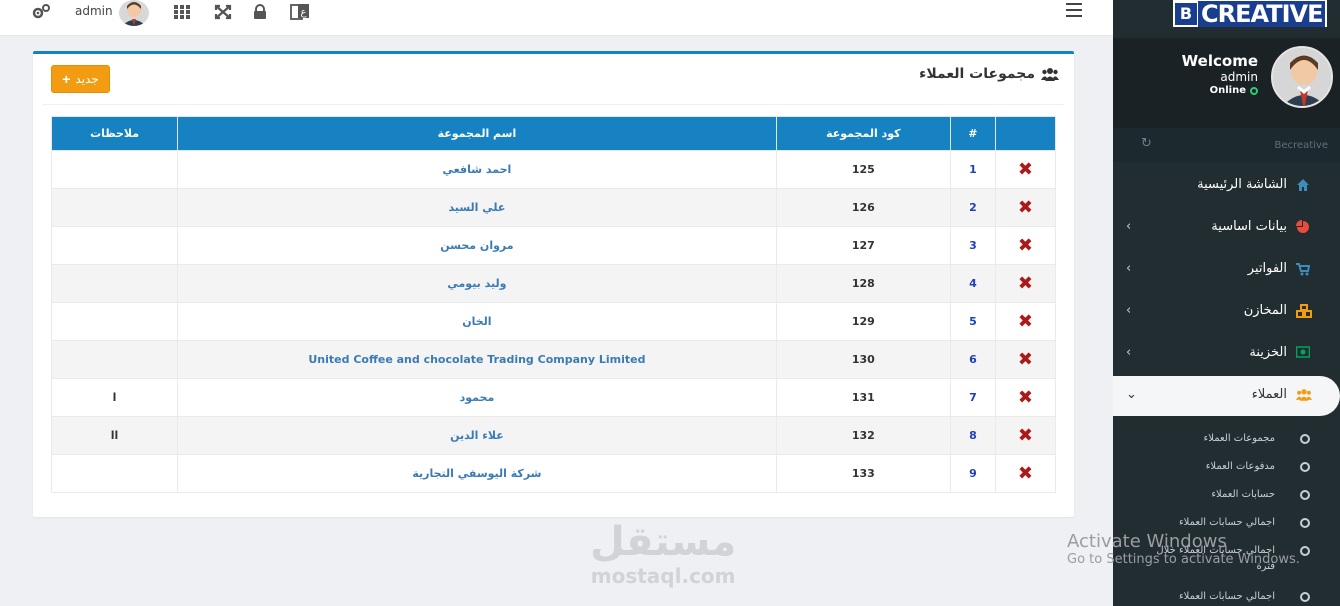 This screenshot has height=606, width=1340. I want to click on col-notes: ملاحظات, so click(114, 133).